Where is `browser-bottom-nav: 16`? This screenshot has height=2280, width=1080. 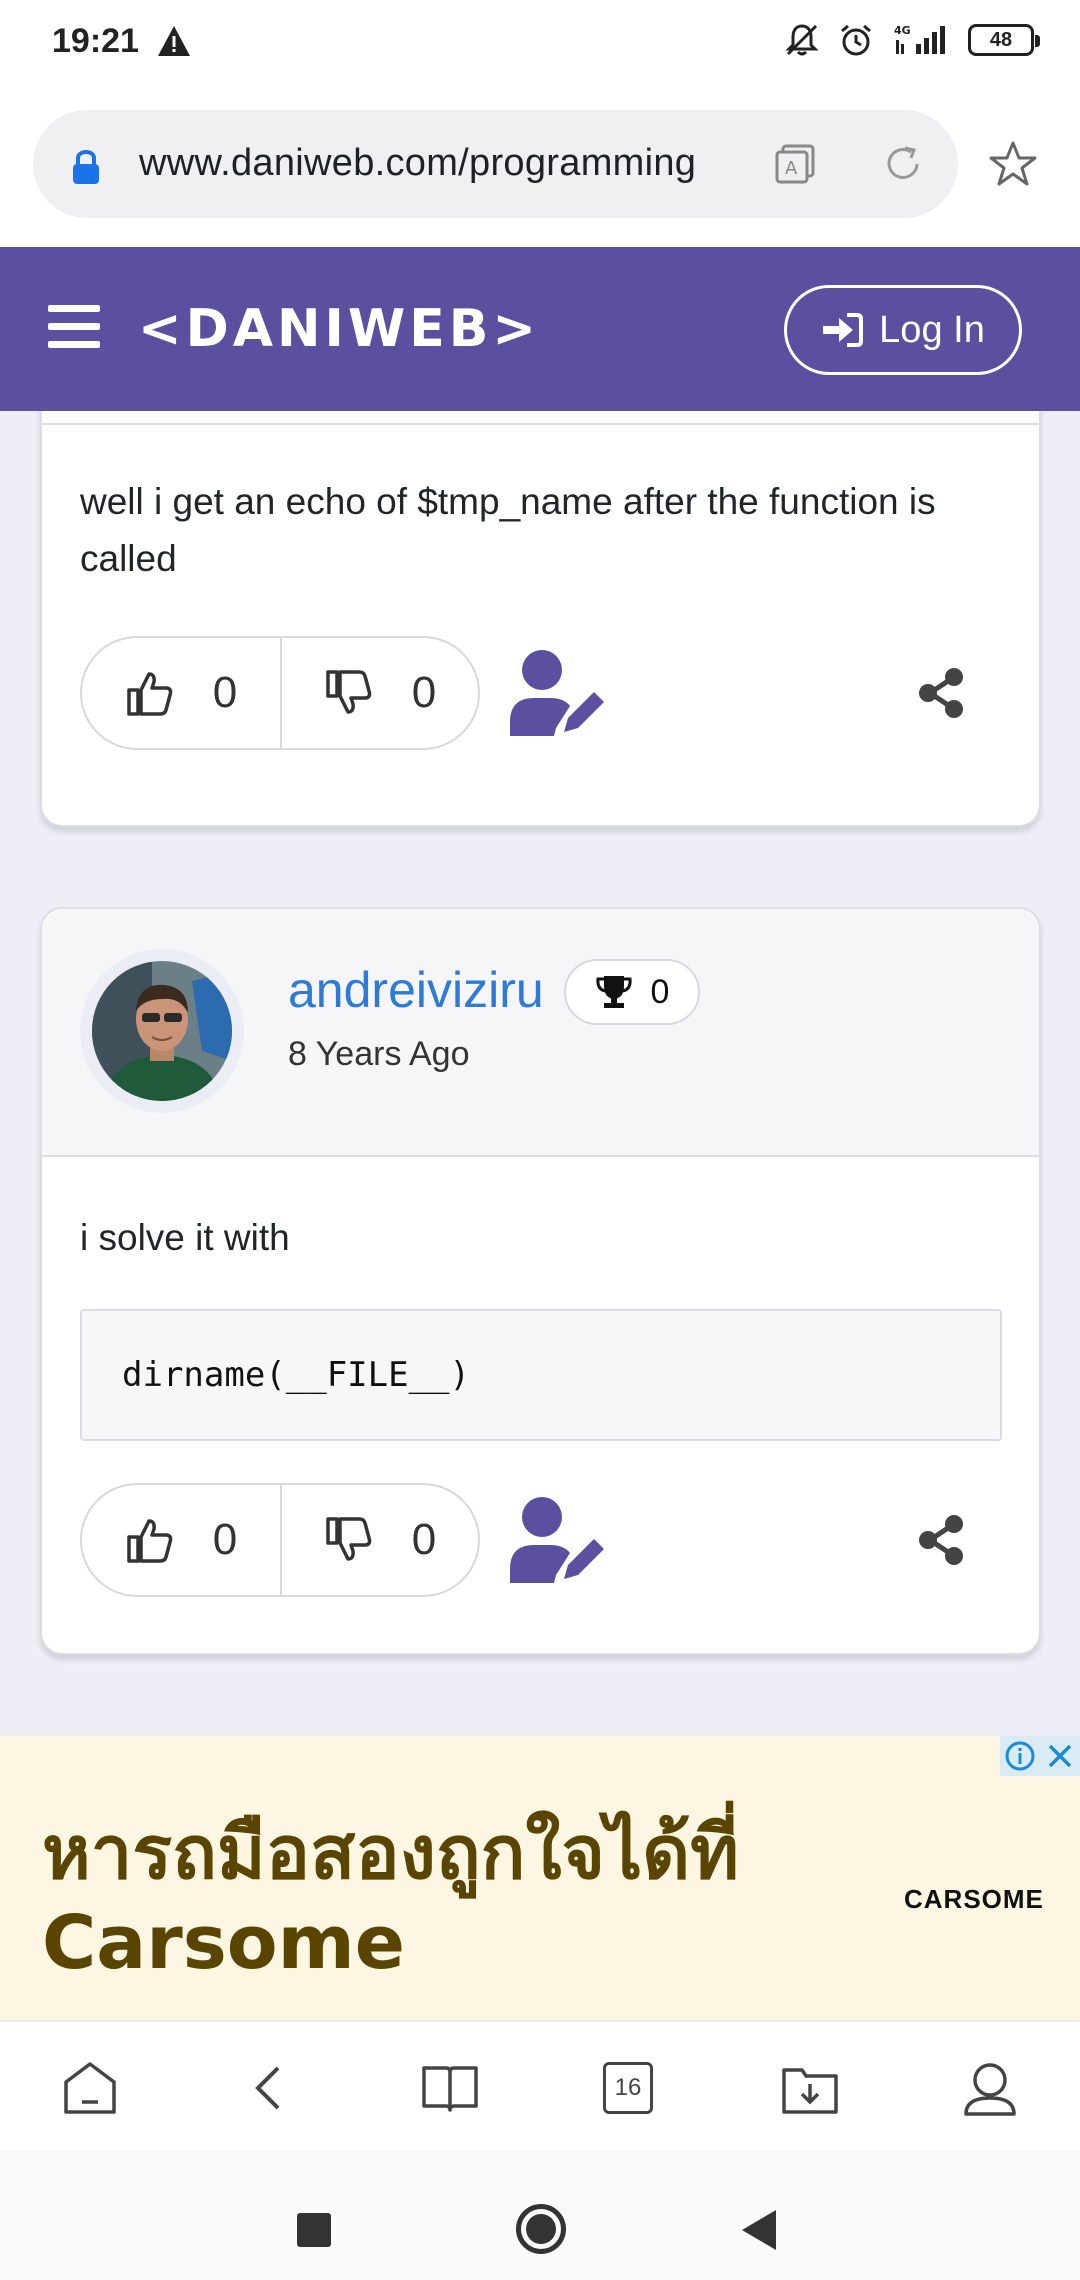 browser-bottom-nav: 16 is located at coordinates (540, 2085).